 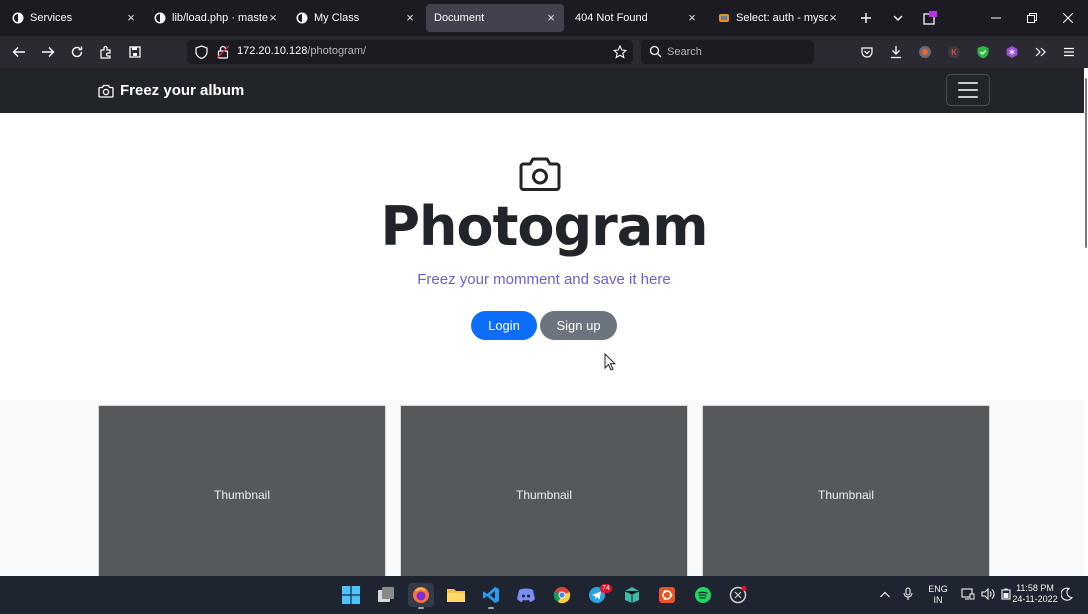 What do you see at coordinates (337, 18) in the screenshot?
I see `tab-title: My Class` at bounding box center [337, 18].